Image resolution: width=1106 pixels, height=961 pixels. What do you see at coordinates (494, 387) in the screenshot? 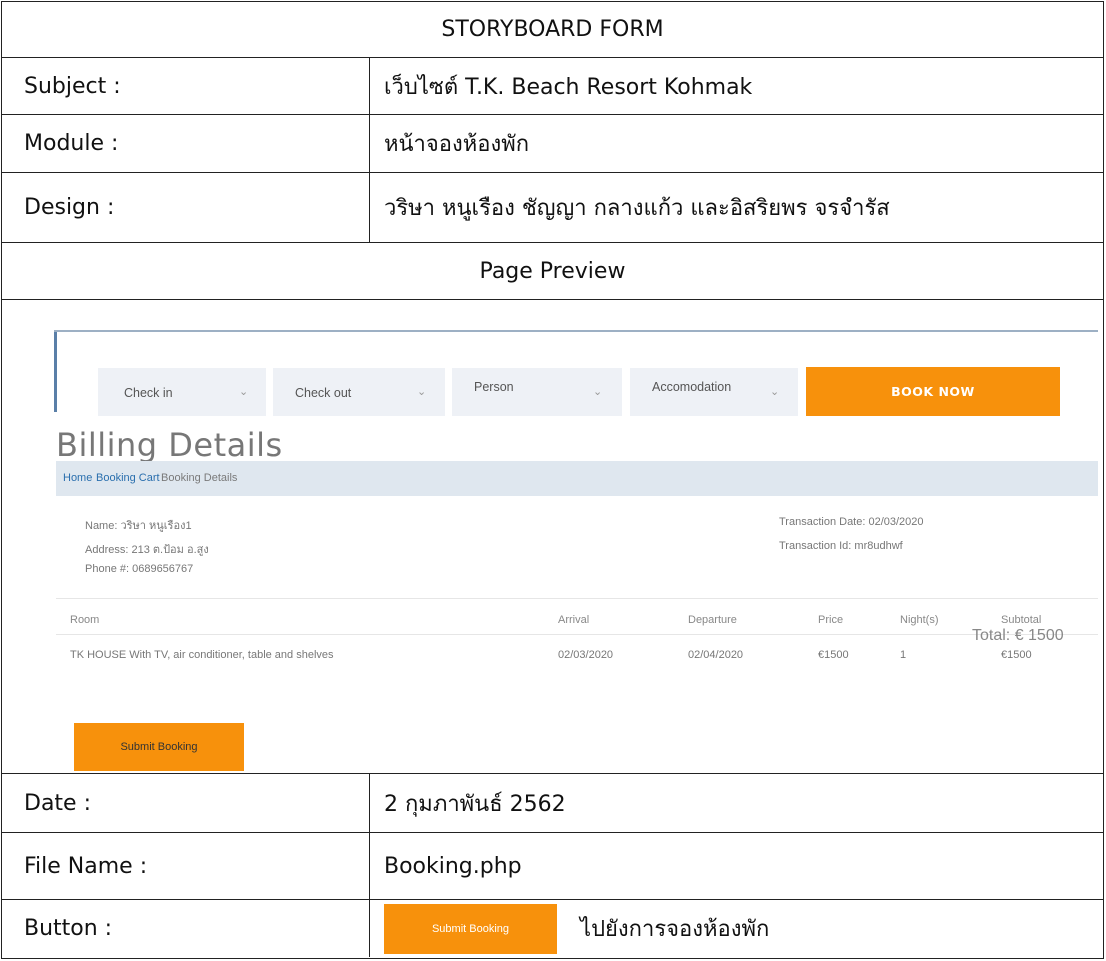
I see `person-label: Person` at bounding box center [494, 387].